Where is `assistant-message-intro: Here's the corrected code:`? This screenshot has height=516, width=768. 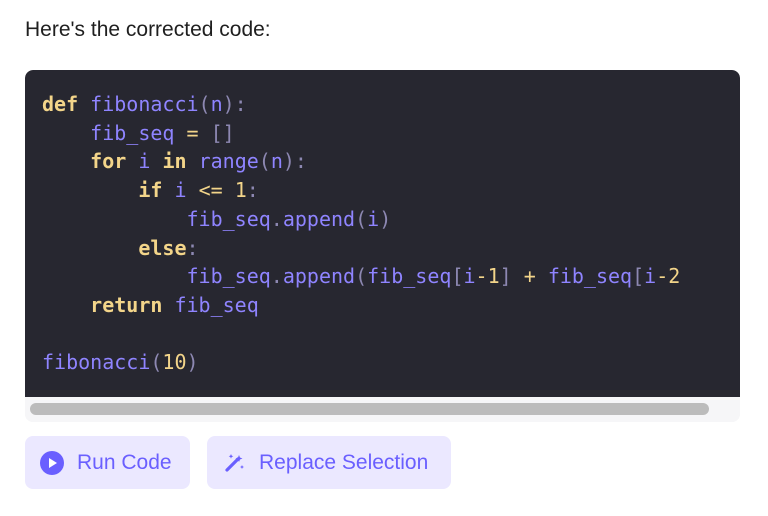 assistant-message-intro: Here's the corrected code: is located at coordinates (148, 29).